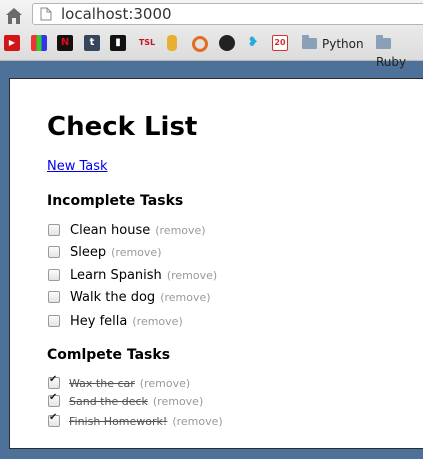 The height and width of the screenshot is (459, 423). I want to click on ring-icon, so click(200, 44).